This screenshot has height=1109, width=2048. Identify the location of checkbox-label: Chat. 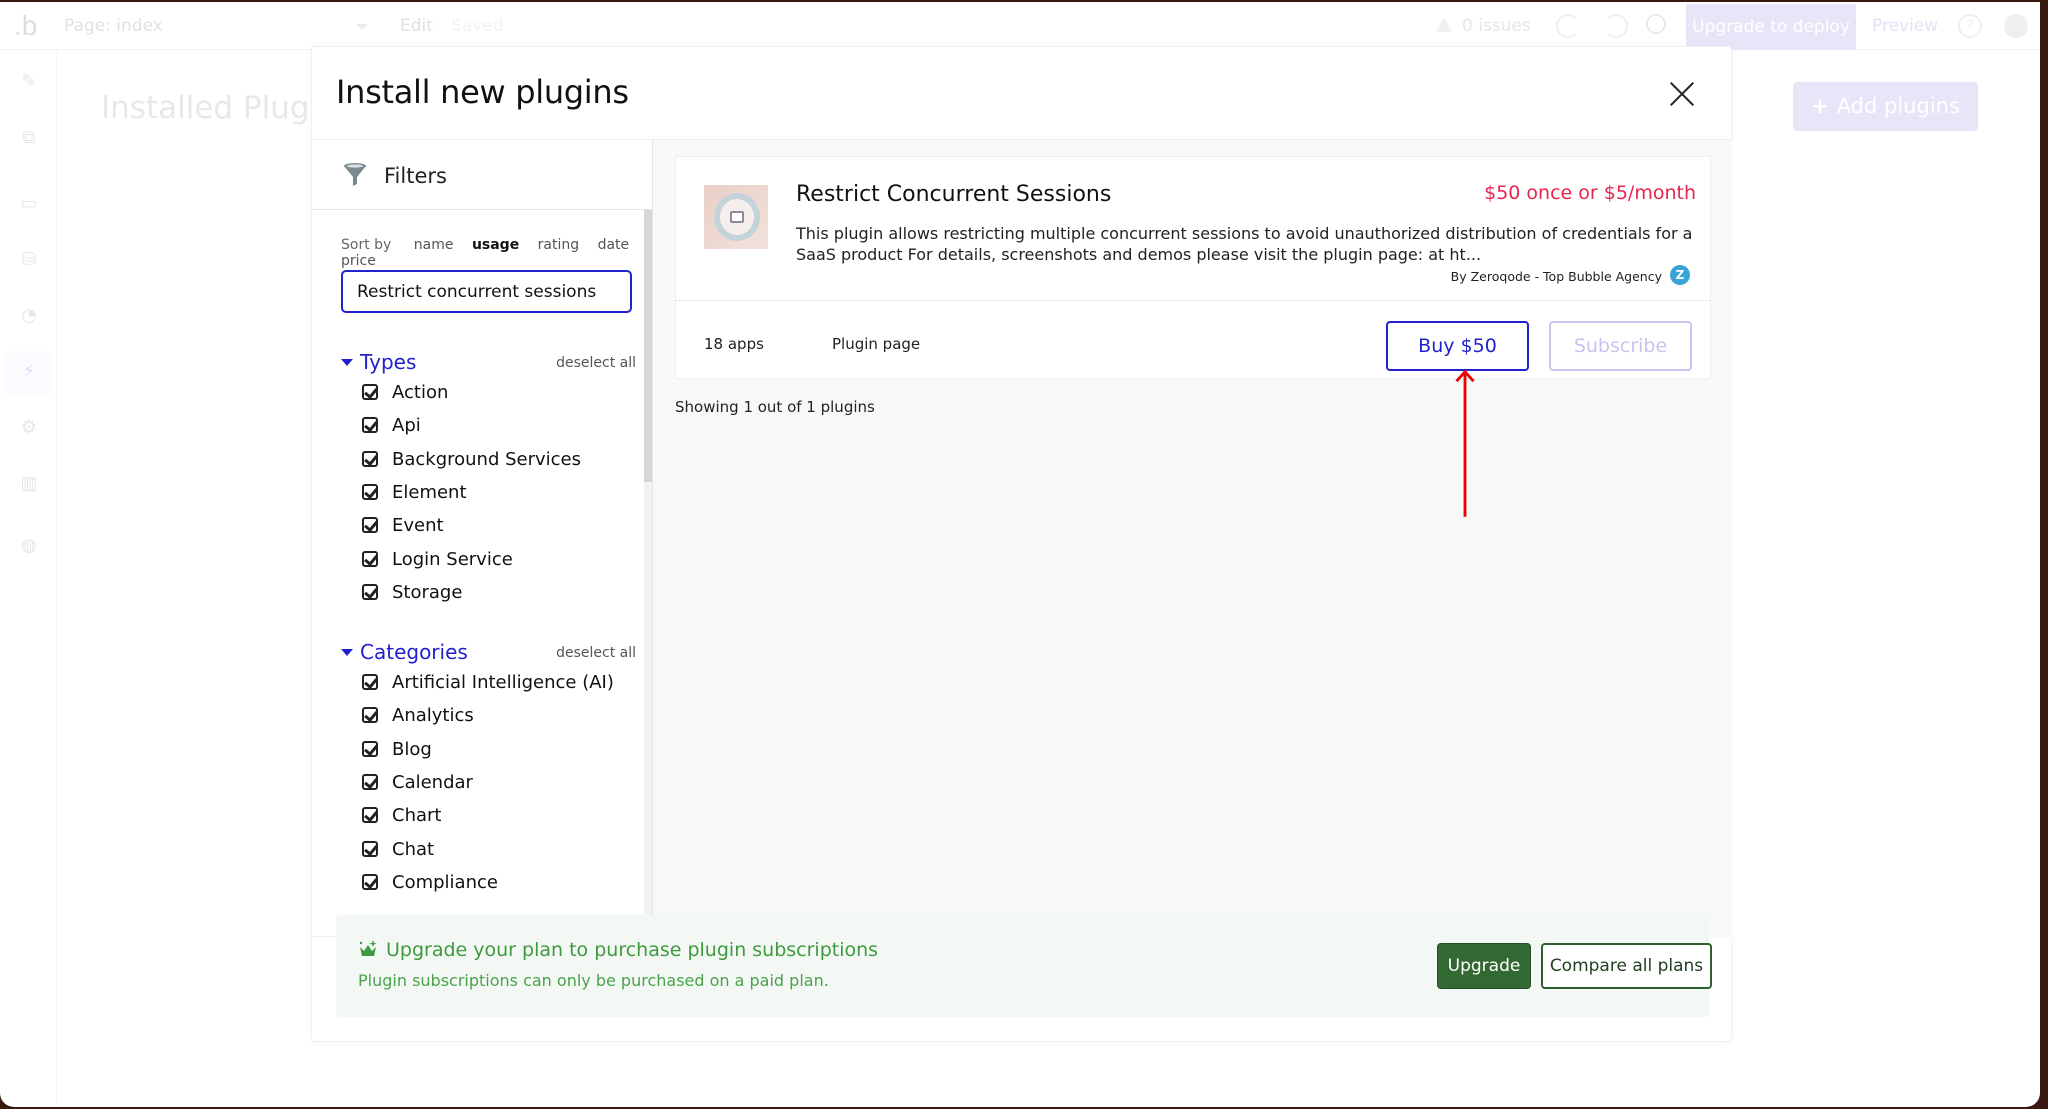
(413, 849).